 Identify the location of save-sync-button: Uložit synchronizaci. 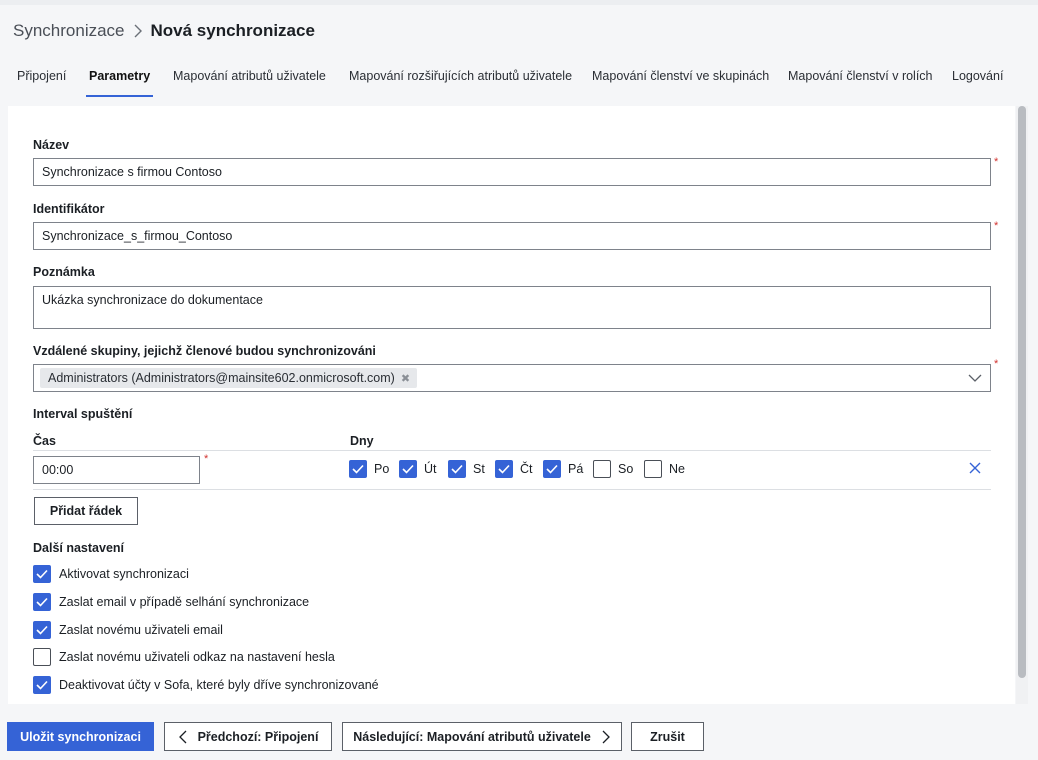
(80, 736).